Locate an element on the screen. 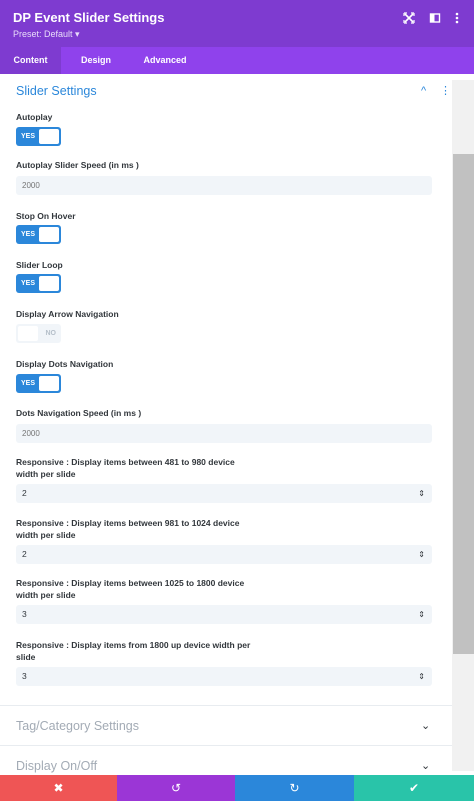 This screenshot has height=801, width=474. responsive-981-select: 2 ⇕ is located at coordinates (224, 554).